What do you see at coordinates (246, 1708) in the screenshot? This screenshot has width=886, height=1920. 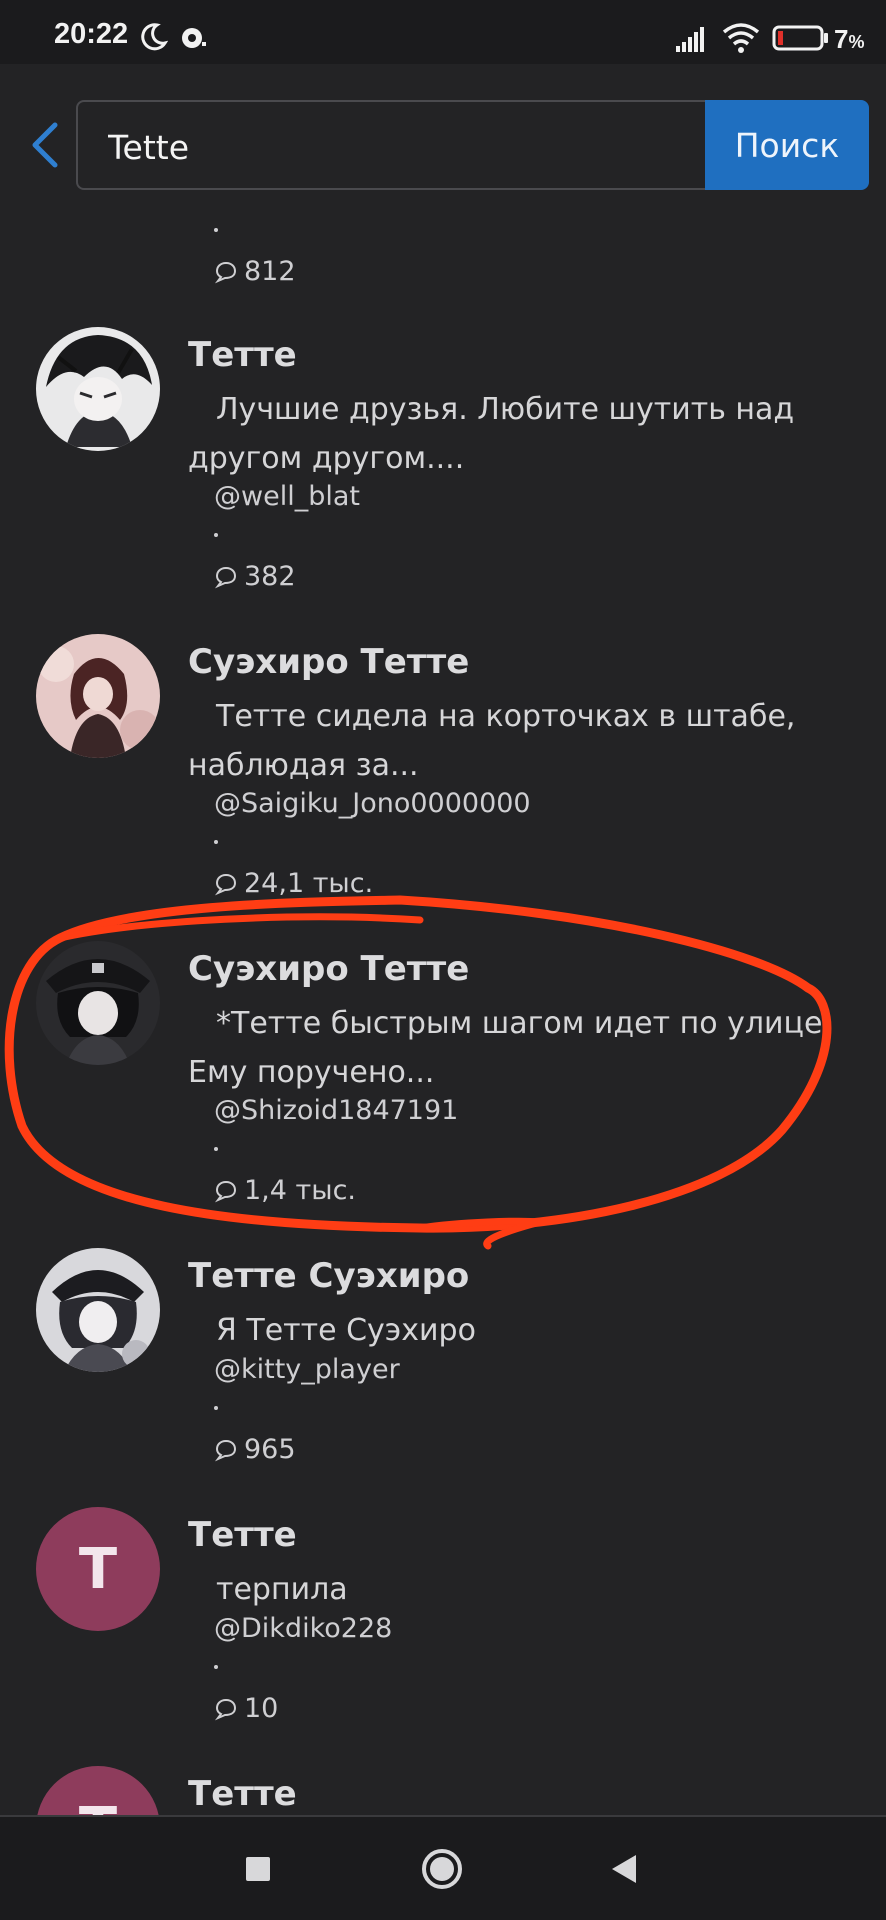 I see `chat-count: 10` at bounding box center [246, 1708].